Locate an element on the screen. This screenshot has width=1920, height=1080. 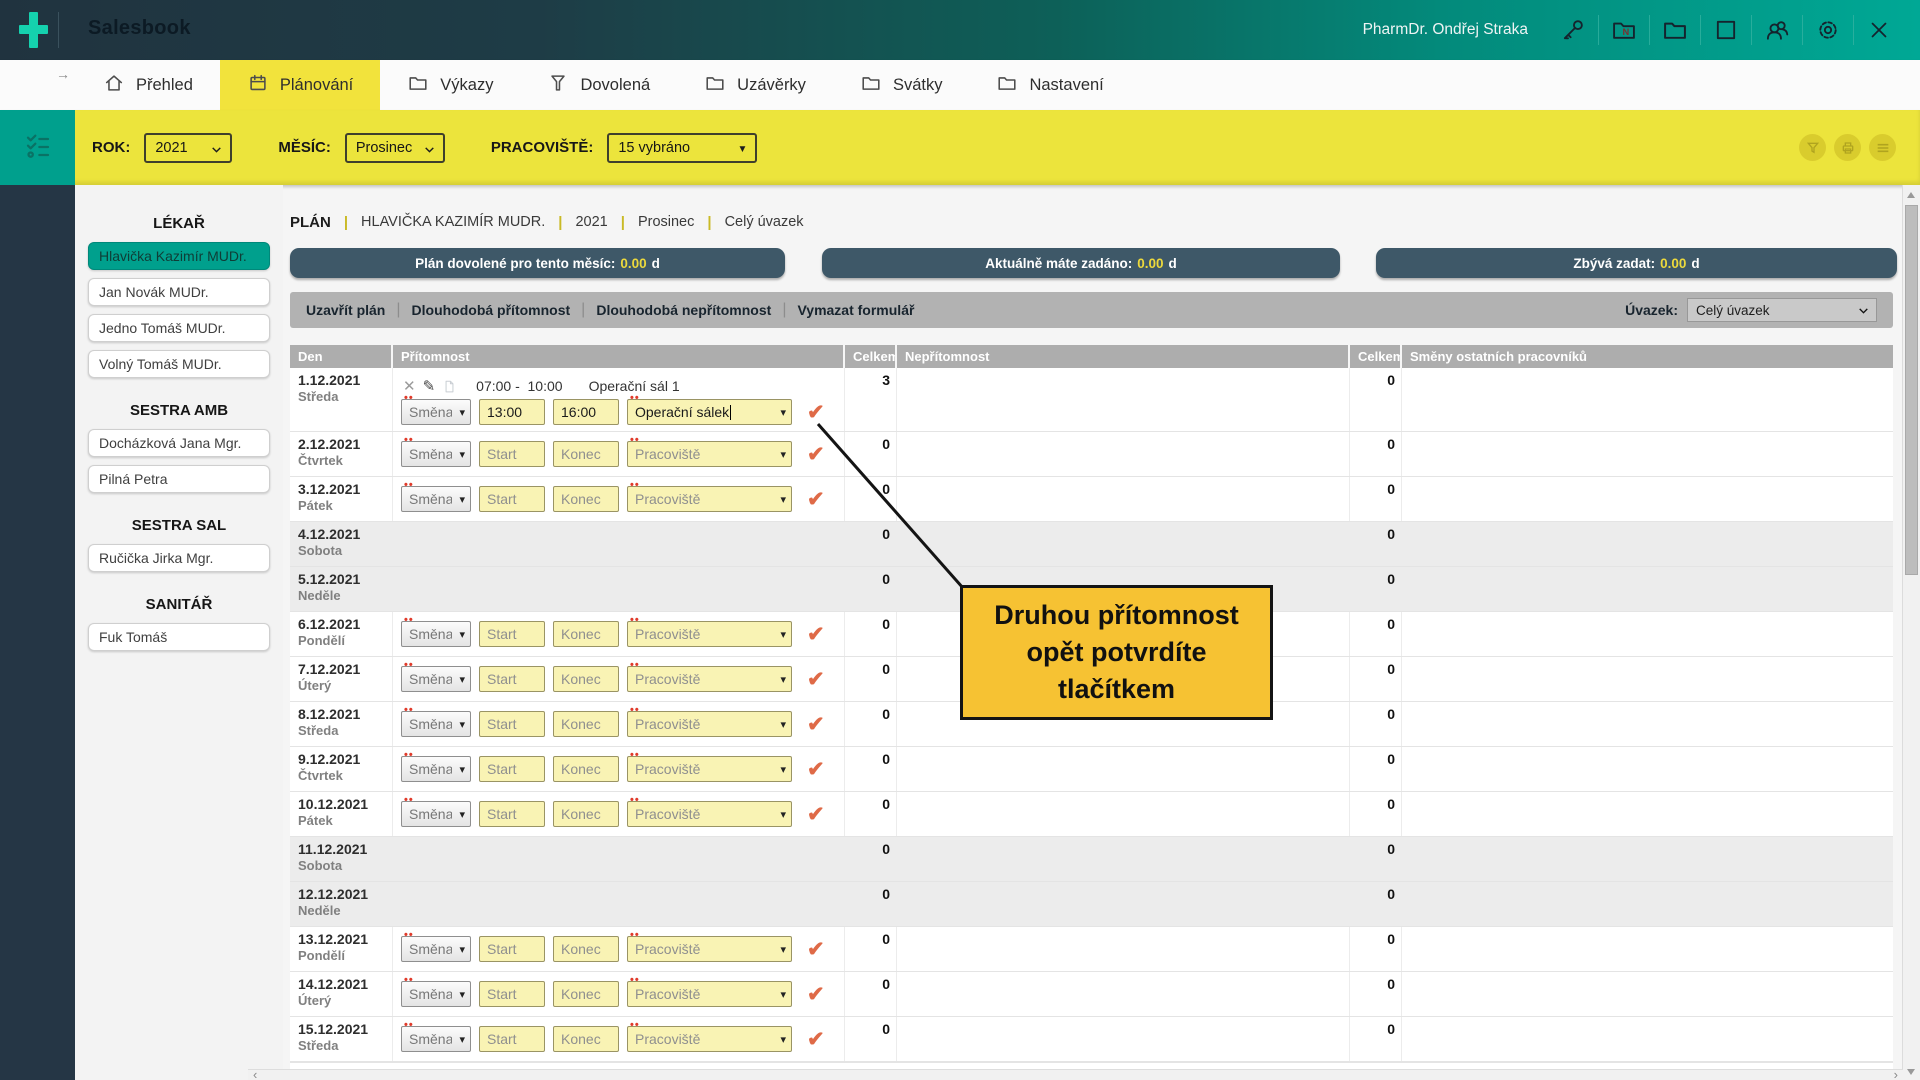
toolbar-action: Uzavřít plán is located at coordinates (345, 310).